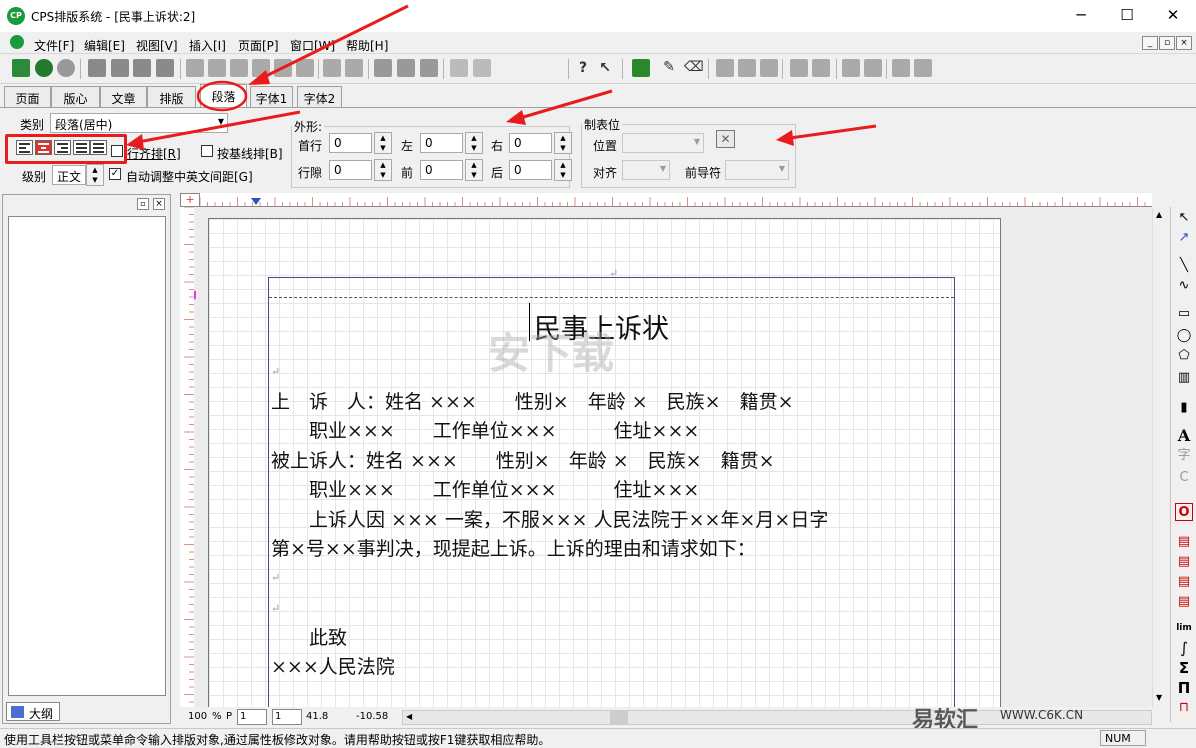 The width and height of the screenshot is (1196, 748). I want to click on menu-window: 窗口[W], so click(312, 45).